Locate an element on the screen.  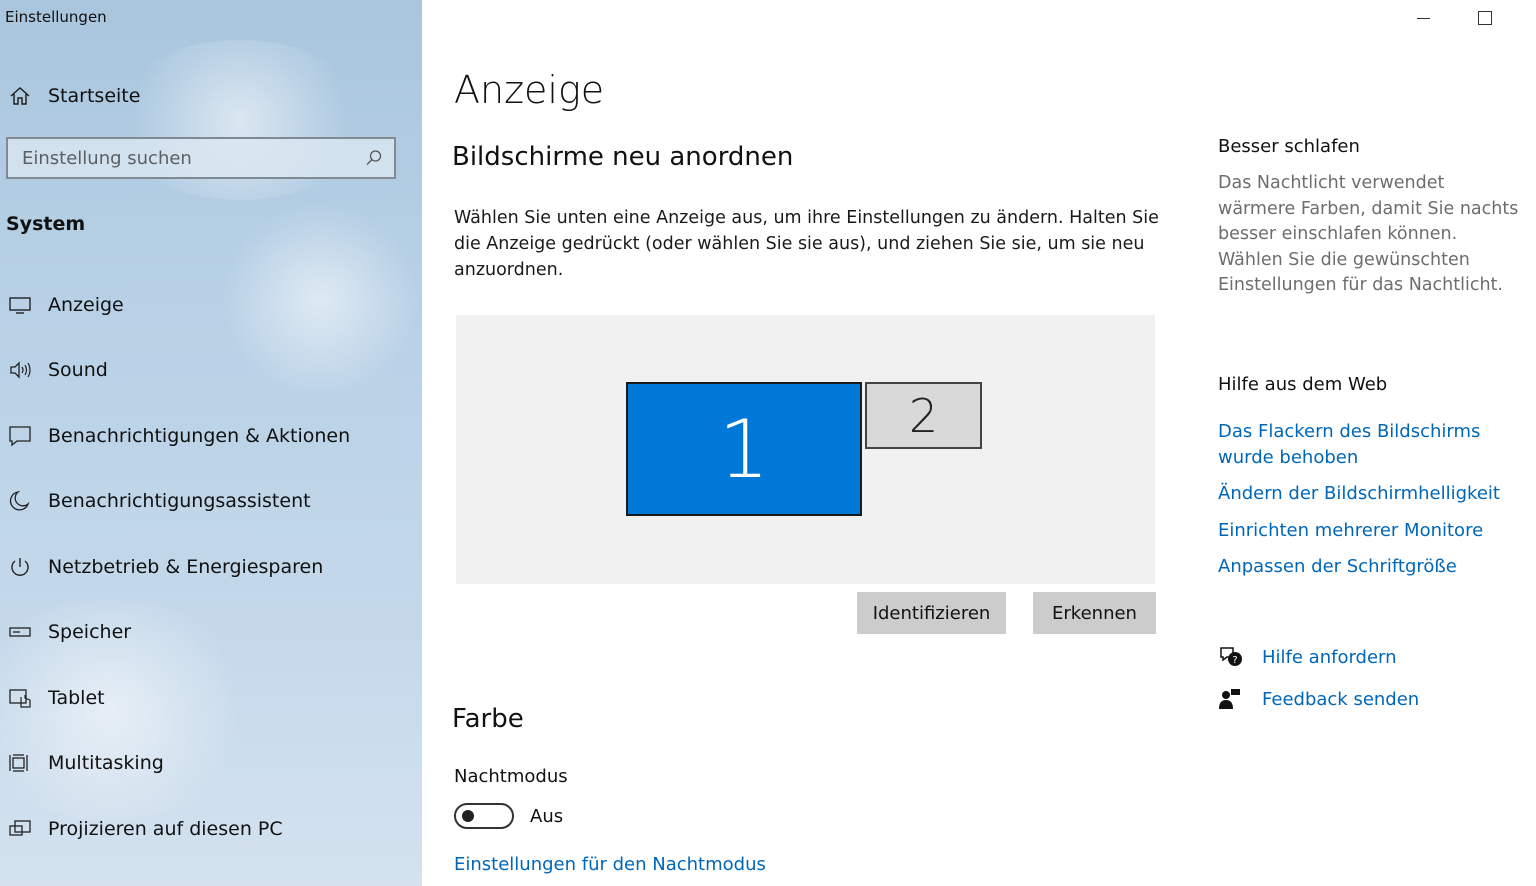
get-help-row: ? Hilfe anfordern is located at coordinates (1307, 657).